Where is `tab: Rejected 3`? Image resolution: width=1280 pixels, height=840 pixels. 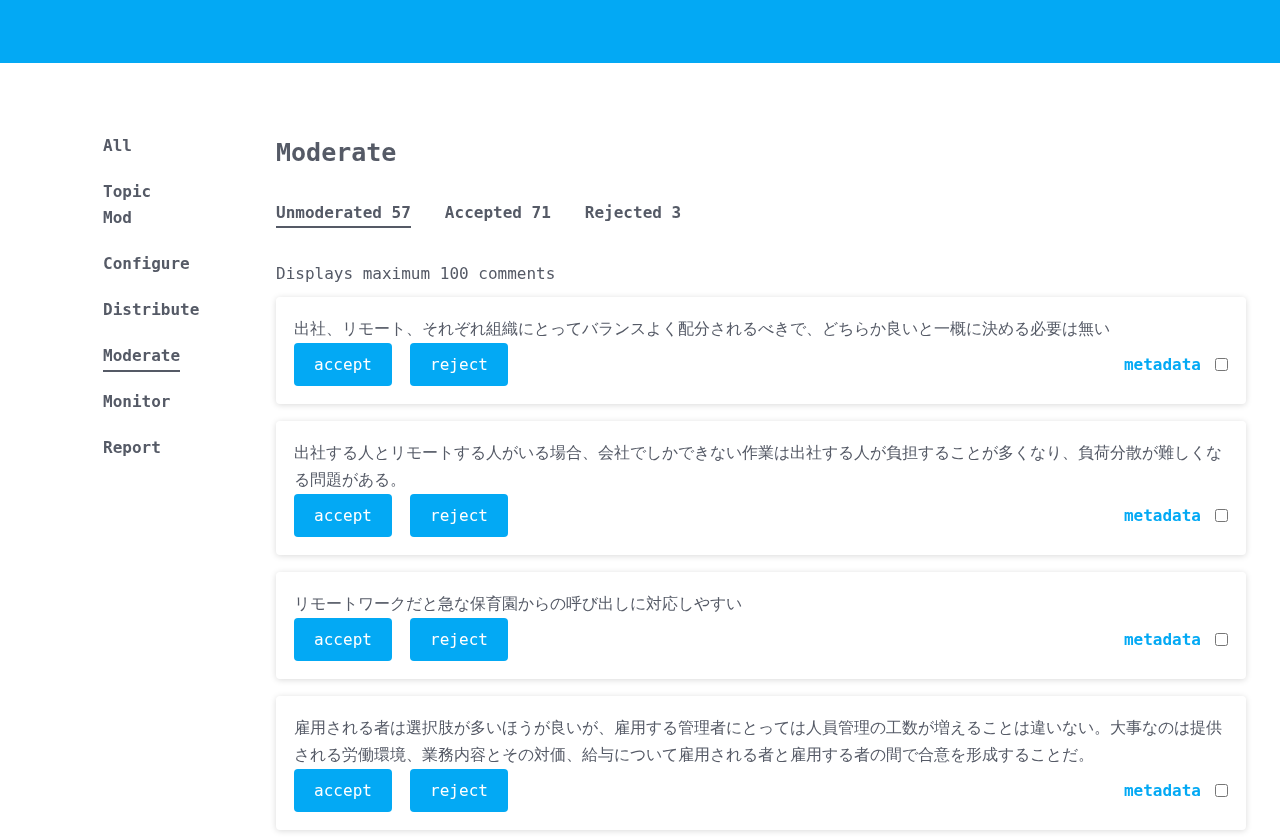 tab: Rejected 3 is located at coordinates (633, 214).